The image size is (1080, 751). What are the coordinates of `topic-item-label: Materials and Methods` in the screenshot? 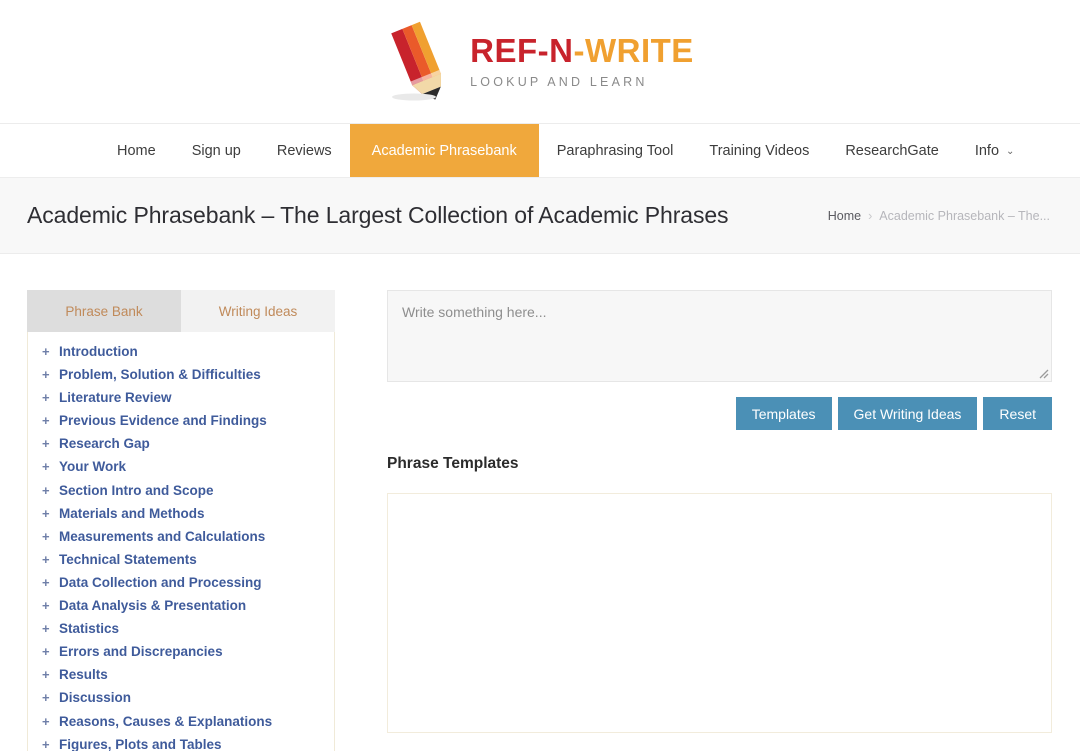 It's located at (132, 513).